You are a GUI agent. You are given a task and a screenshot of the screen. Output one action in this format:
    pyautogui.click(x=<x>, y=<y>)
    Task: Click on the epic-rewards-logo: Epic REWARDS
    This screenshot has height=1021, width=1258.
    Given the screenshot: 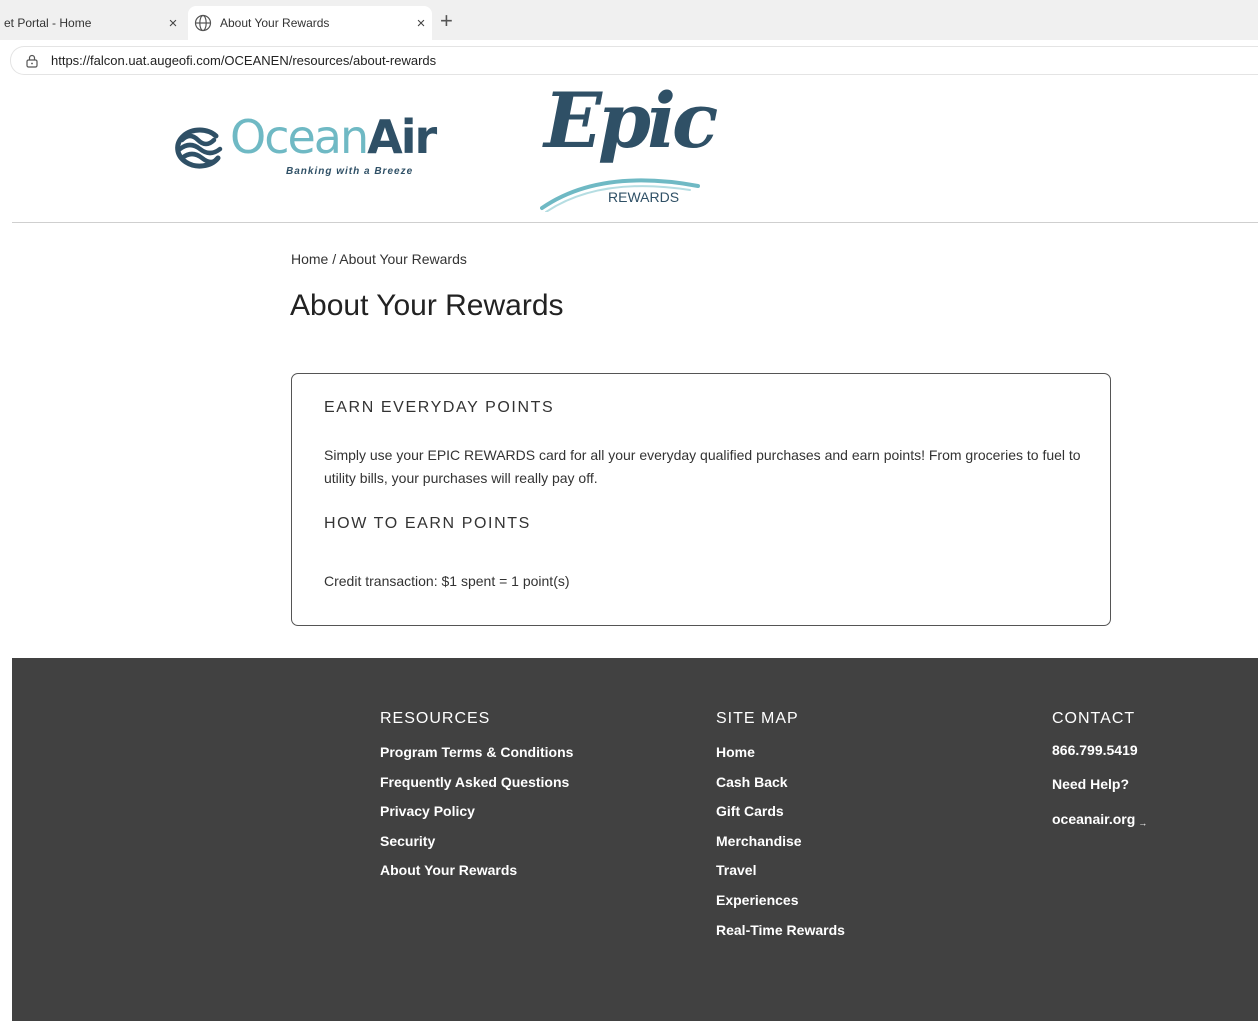 What is the action you would take?
    pyautogui.click(x=629, y=144)
    